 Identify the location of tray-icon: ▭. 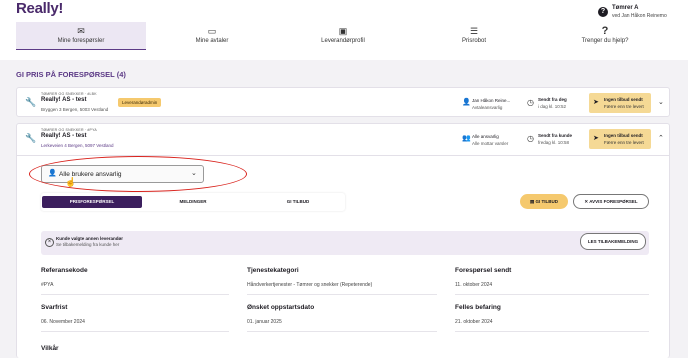
(212, 31).